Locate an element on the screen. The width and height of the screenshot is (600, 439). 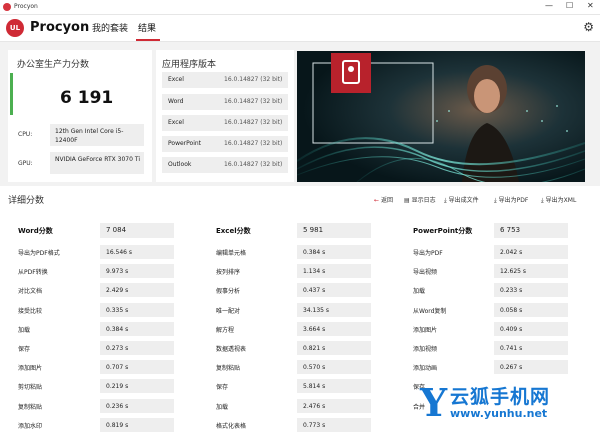
test-name: 剪切粘贴 is located at coordinates (30, 387).